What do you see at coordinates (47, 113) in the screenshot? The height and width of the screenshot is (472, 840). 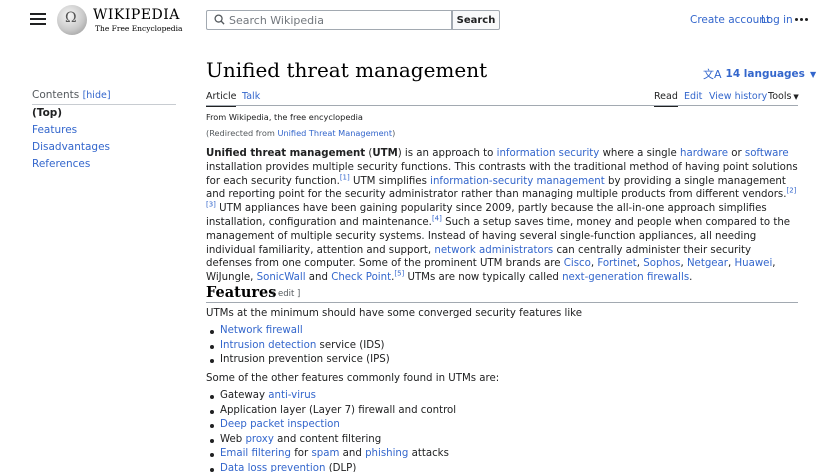 I see `toc-item-top: (Top)` at bounding box center [47, 113].